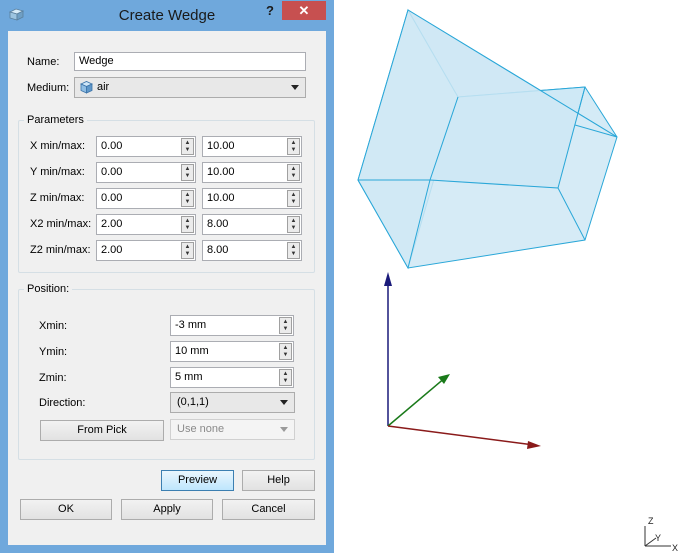  Describe the element at coordinates (55, 120) in the screenshot. I see `parameters-title: Parameters` at that location.